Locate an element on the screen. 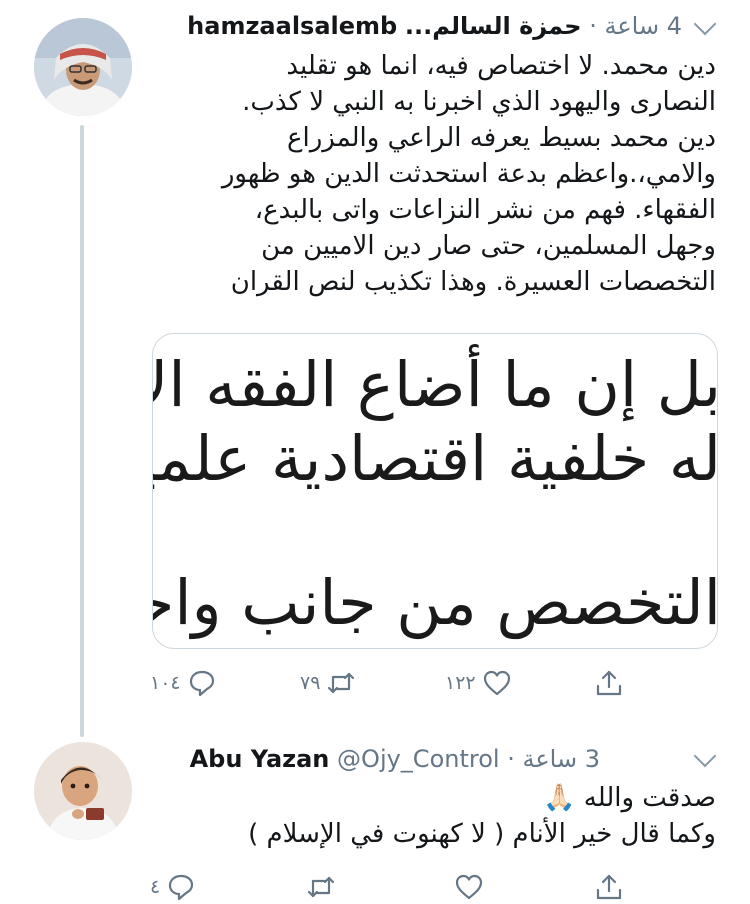  tweet-actions: ٤ is located at coordinates (400, 887).